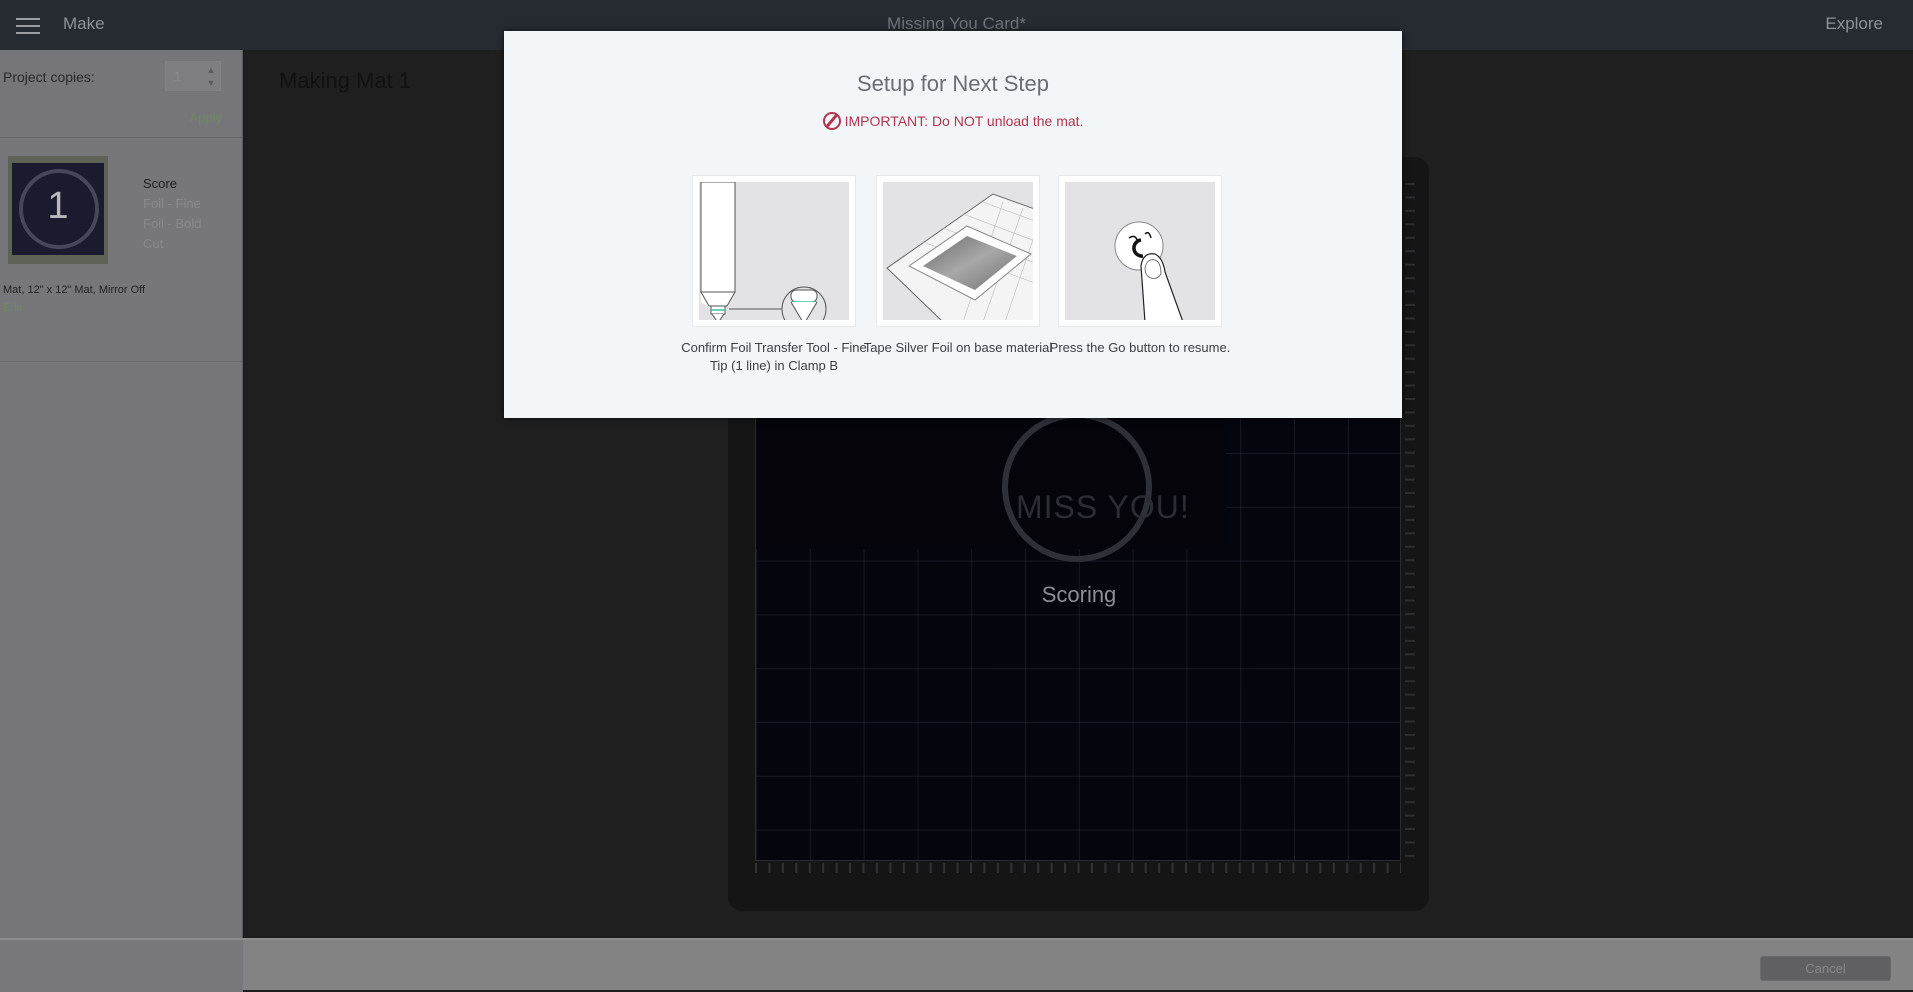 The height and width of the screenshot is (992, 1913). Describe the element at coordinates (1140, 347) in the screenshot. I see `step-caption: Press the Go button to resume.` at that location.